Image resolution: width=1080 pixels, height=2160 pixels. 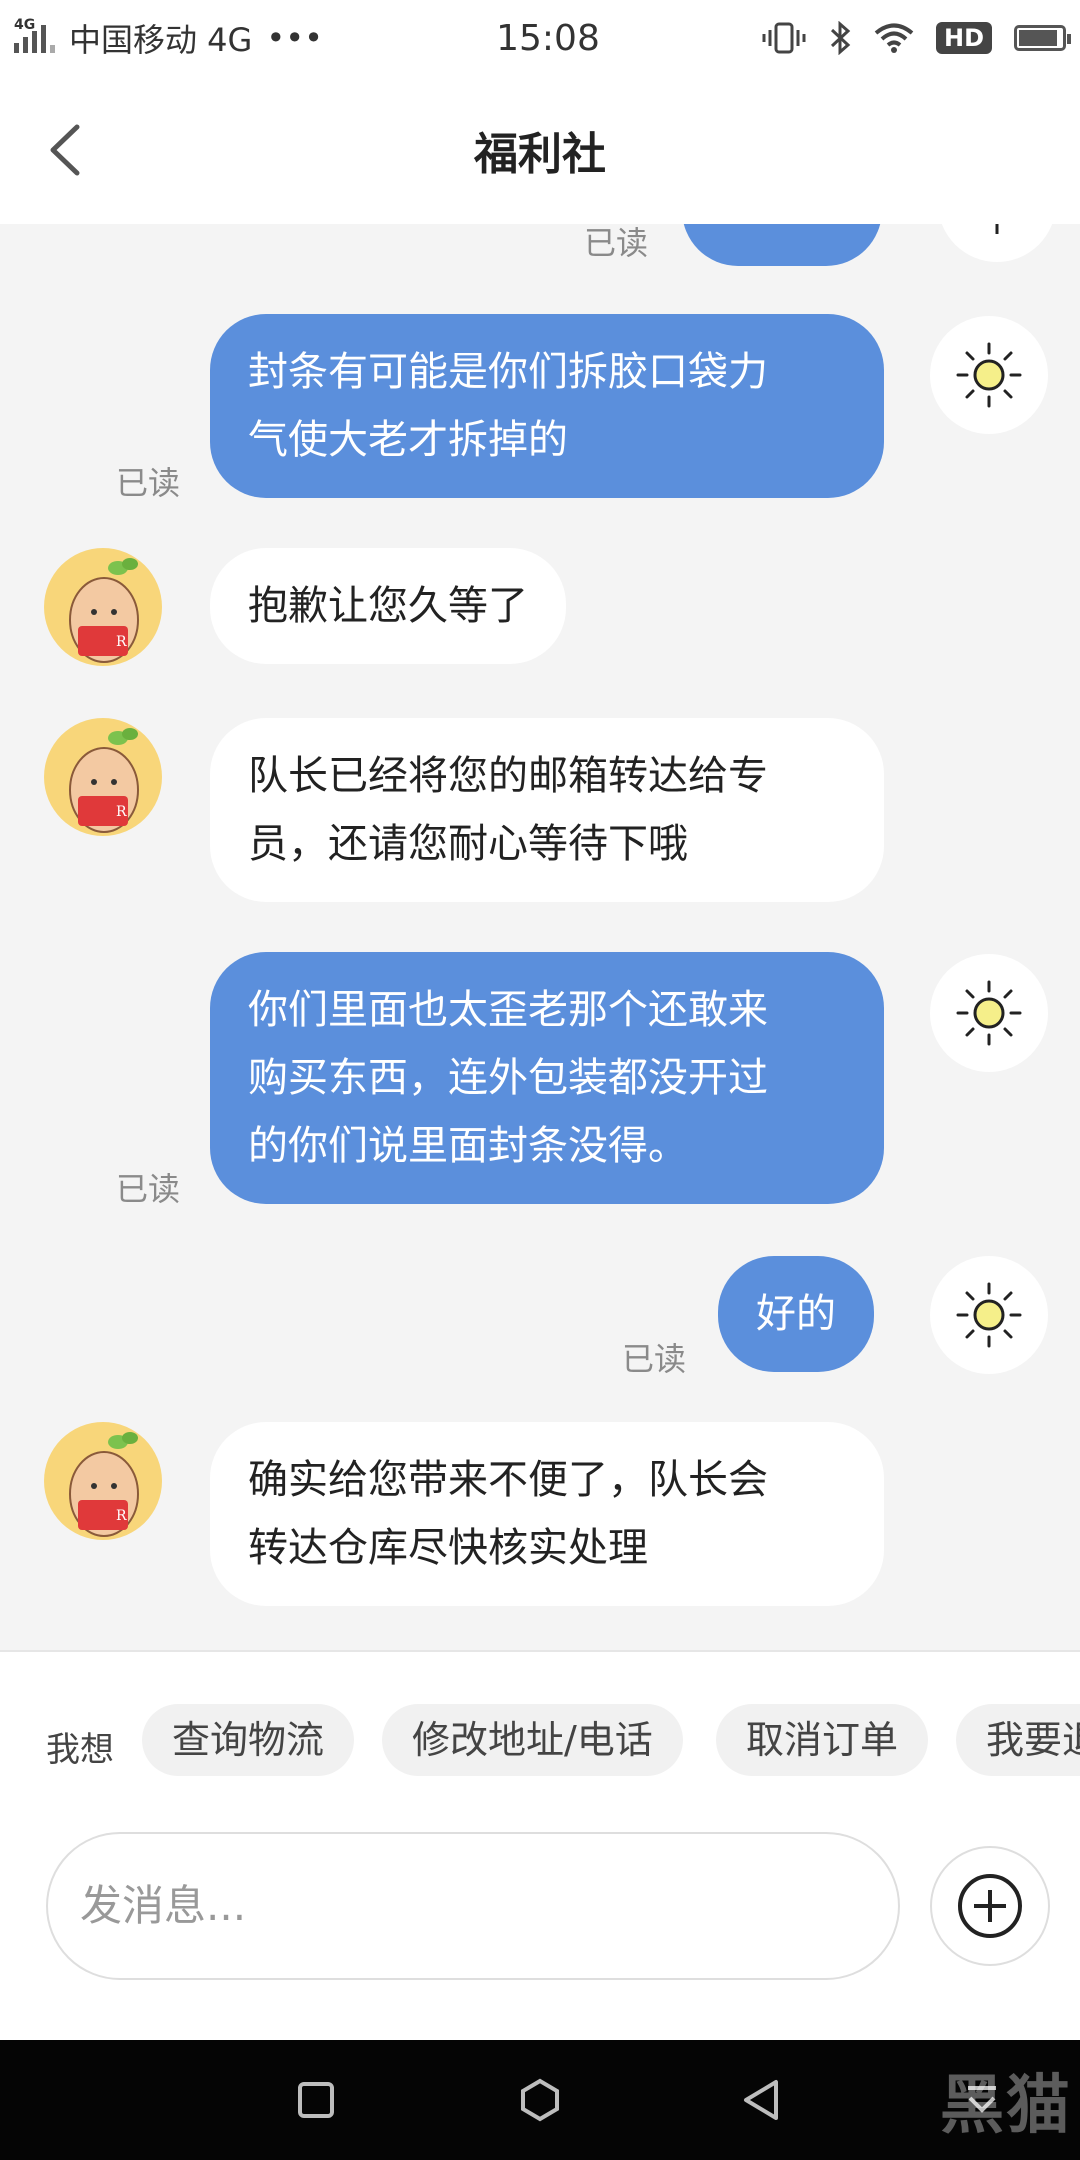 What do you see at coordinates (916, 38) in the screenshot?
I see `status-right: HD` at bounding box center [916, 38].